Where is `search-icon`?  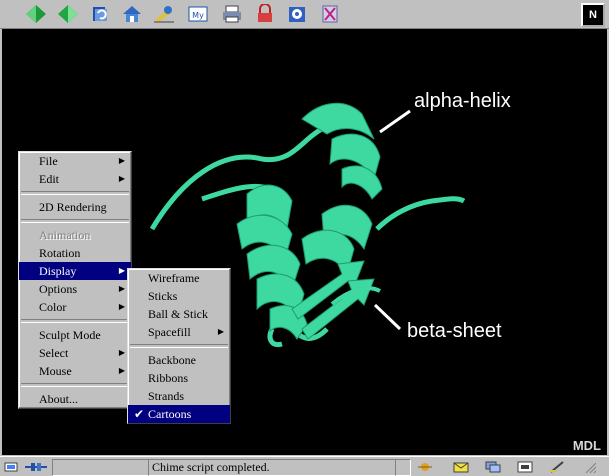
search-icon is located at coordinates (164, 14).